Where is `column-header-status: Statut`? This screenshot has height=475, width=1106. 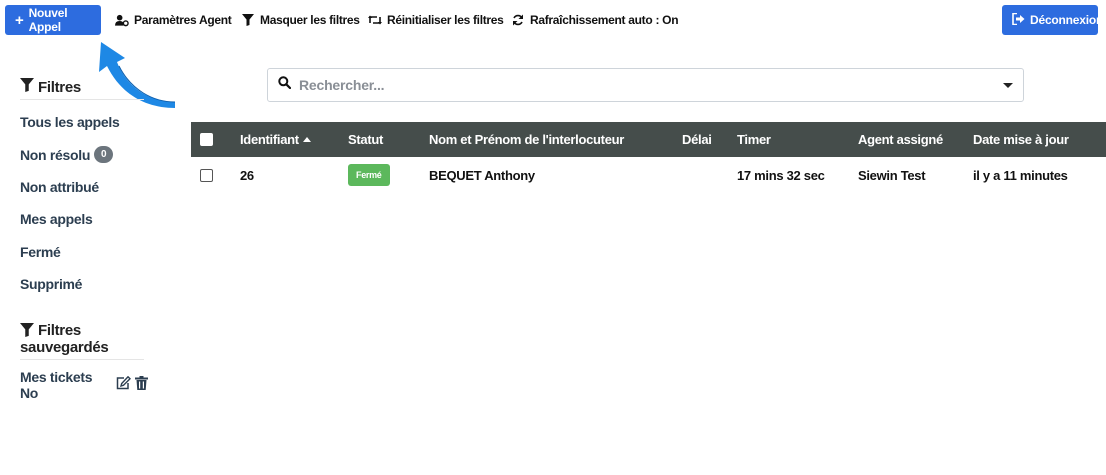 column-header-status: Statut is located at coordinates (365, 139).